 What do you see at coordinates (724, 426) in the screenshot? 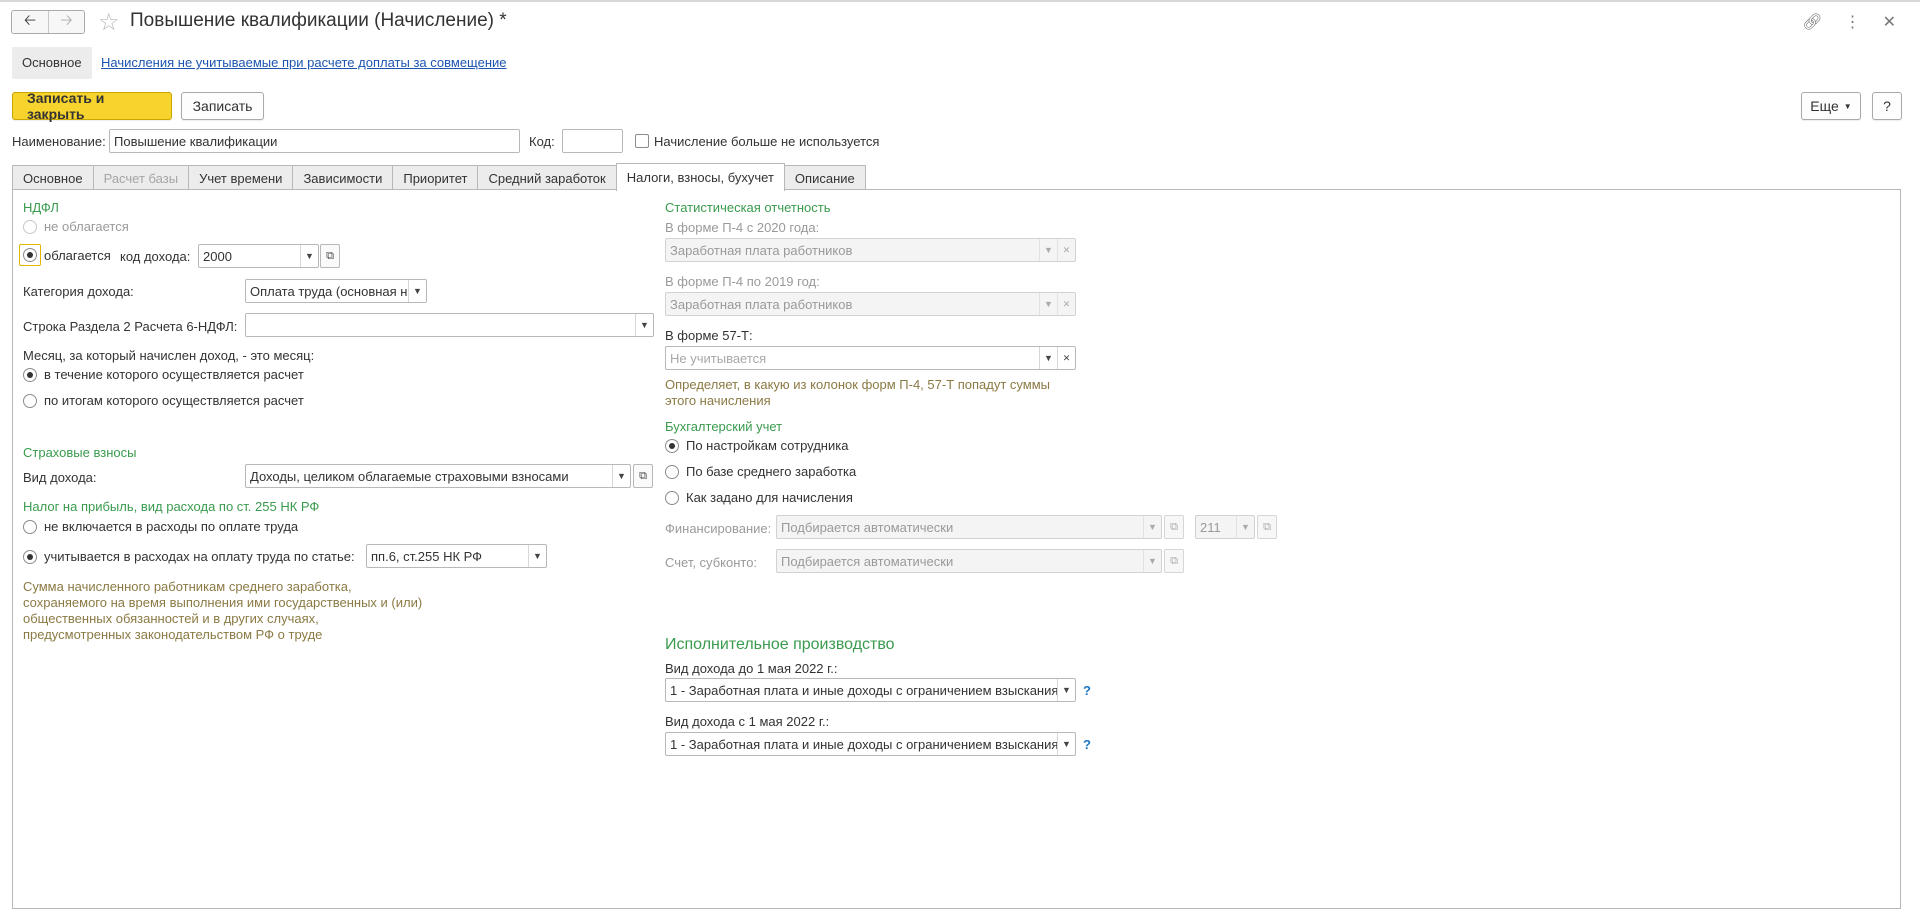
I see `accounting-section-title: Бухгалтерский учет` at bounding box center [724, 426].